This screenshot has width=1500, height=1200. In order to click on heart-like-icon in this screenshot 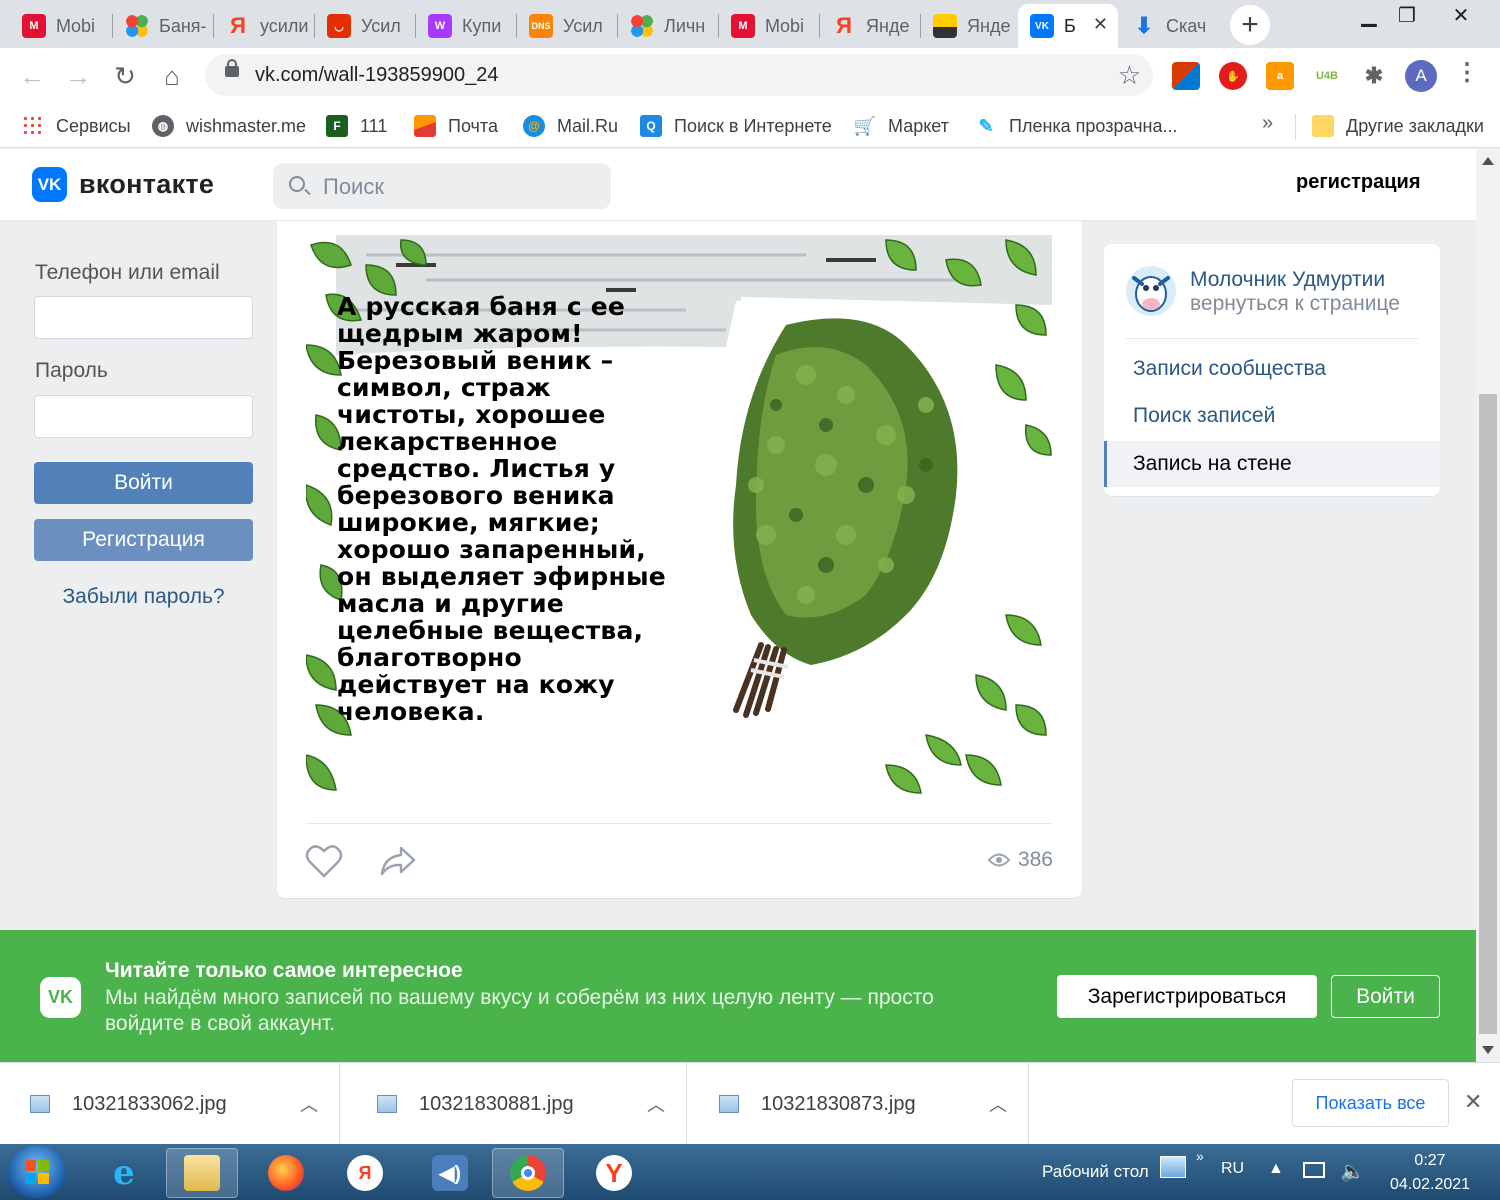, I will do `click(324, 861)`.